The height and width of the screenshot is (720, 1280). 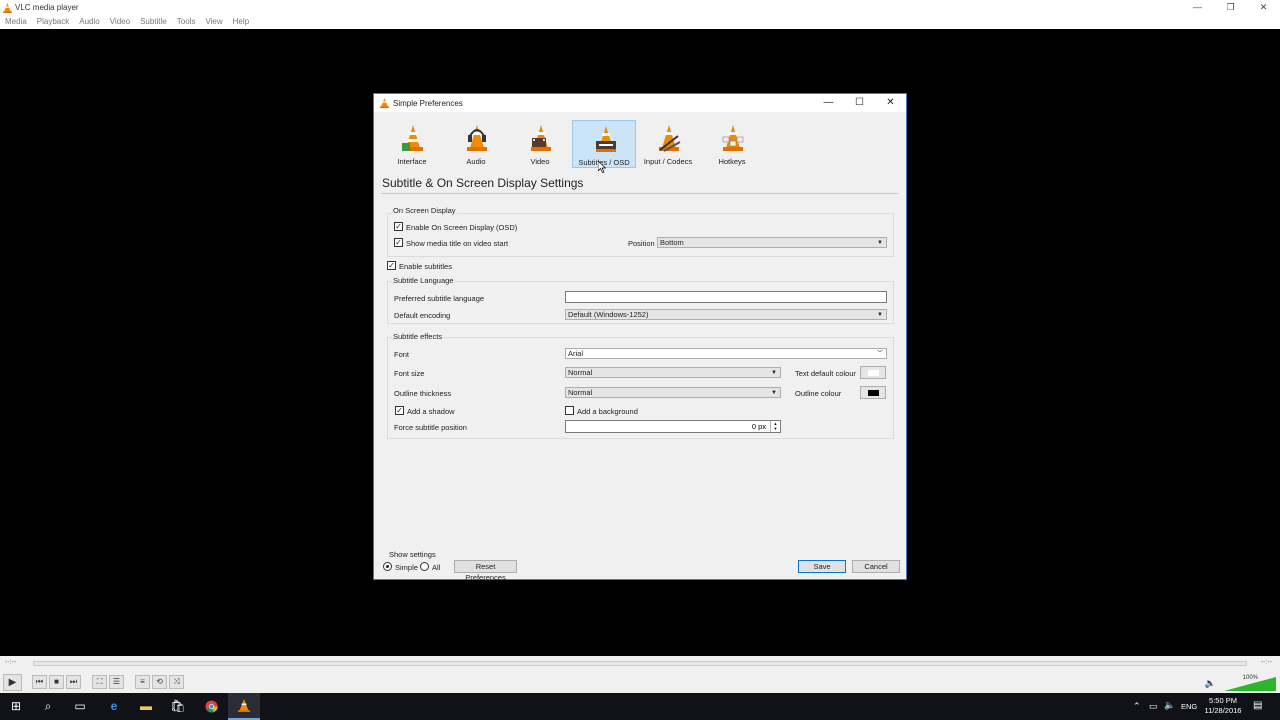 I want to click on add-shadow-checkbox: ✓, so click(x=399, y=410).